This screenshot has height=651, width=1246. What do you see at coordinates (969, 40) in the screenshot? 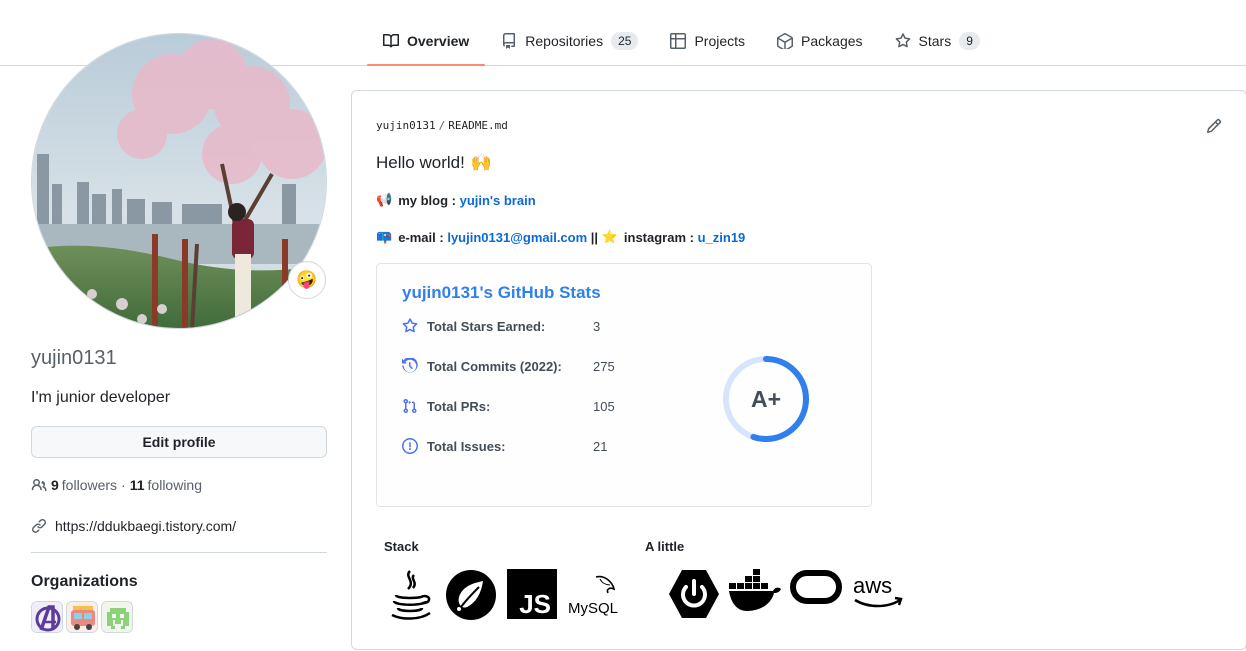
I see `stars-count-badge: 9` at bounding box center [969, 40].